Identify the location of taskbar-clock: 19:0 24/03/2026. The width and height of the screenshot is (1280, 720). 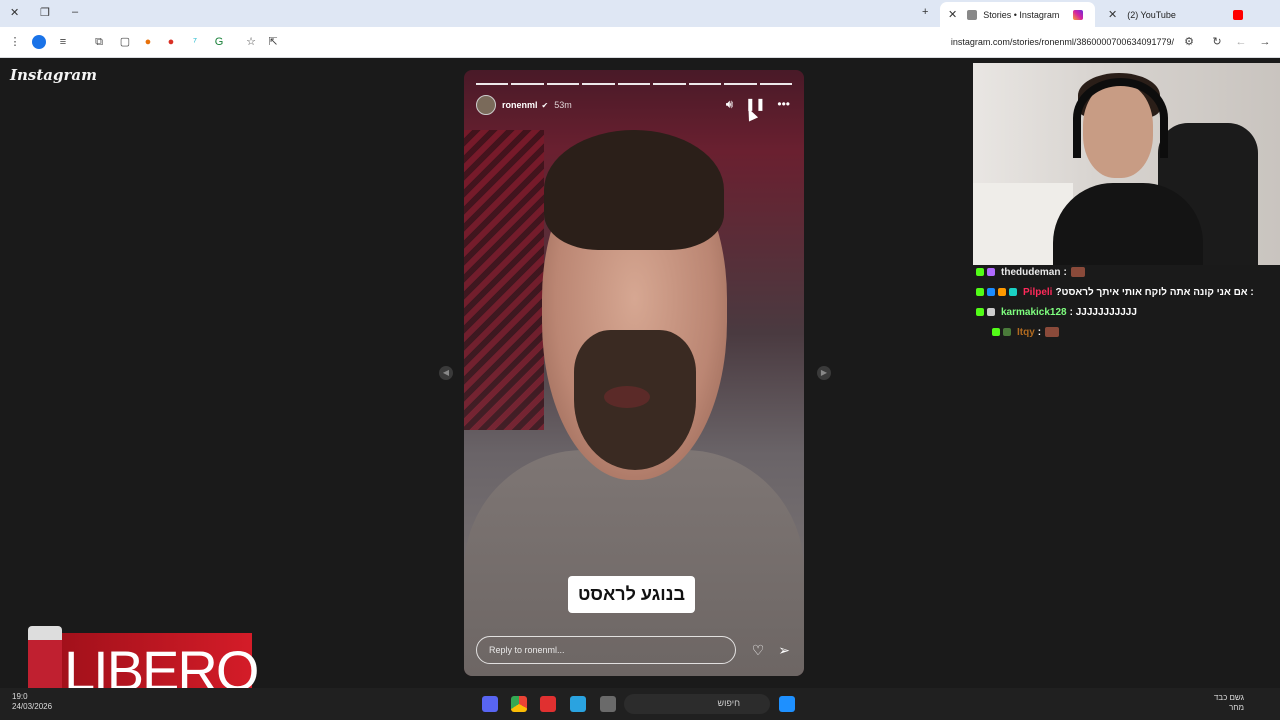
(32, 702).